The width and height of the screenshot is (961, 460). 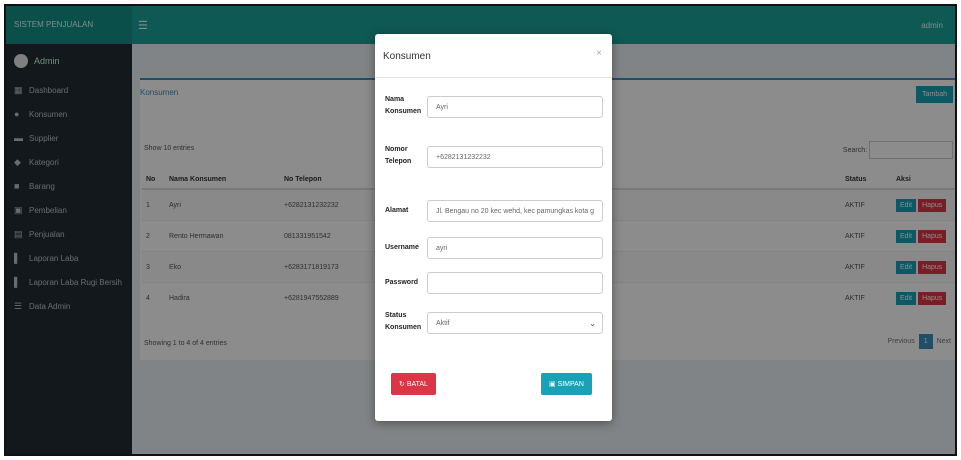 What do you see at coordinates (402, 282) in the screenshot?
I see `field-label: Password` at bounding box center [402, 282].